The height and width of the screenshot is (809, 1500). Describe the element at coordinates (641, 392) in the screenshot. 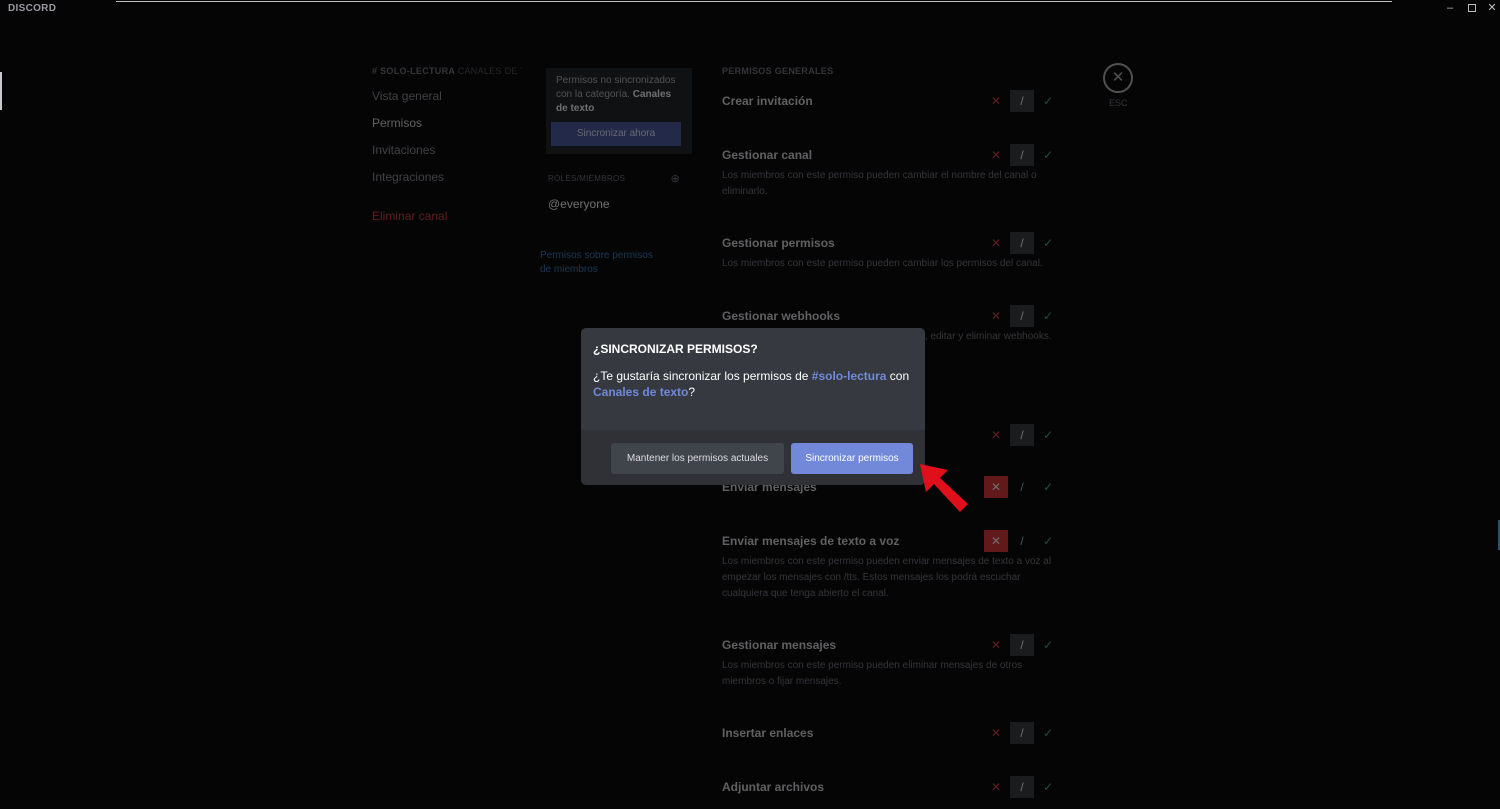

I see `category-mention: Canales de texto` at that location.